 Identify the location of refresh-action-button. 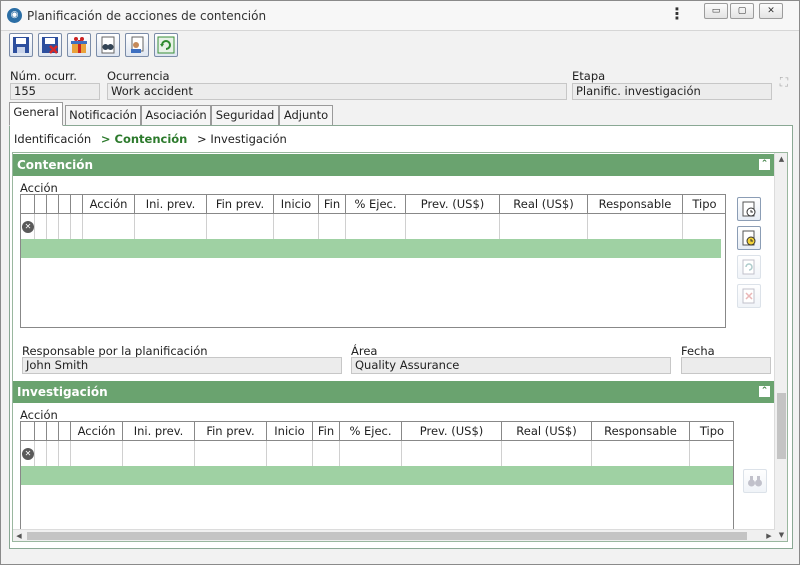
(749, 267).